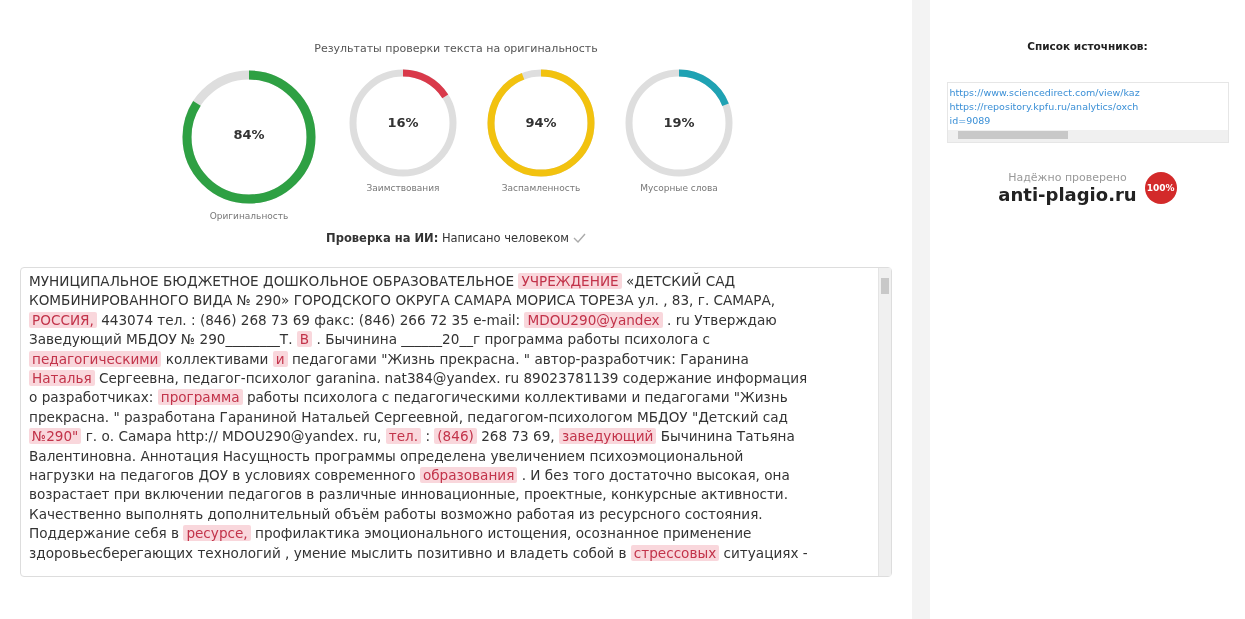 This screenshot has width=1245, height=619. What do you see at coordinates (468, 475) in the screenshot?
I see `highlighted-word: образования` at bounding box center [468, 475].